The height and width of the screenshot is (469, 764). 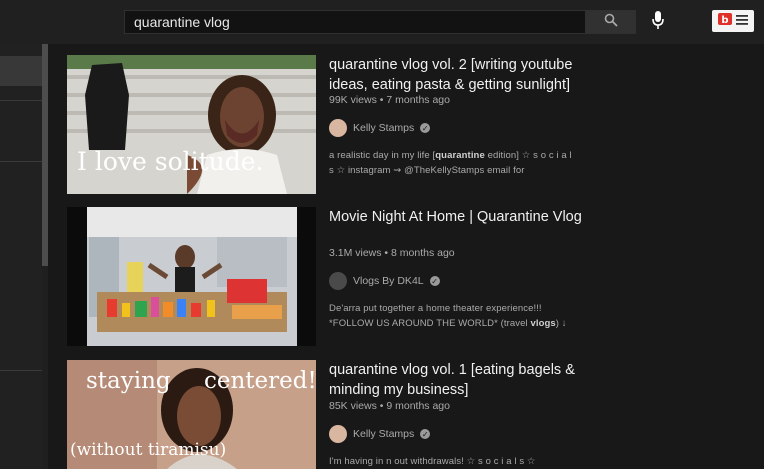 I want to click on channel-link: Vlogs By DK4L ✓, so click(x=384, y=281).